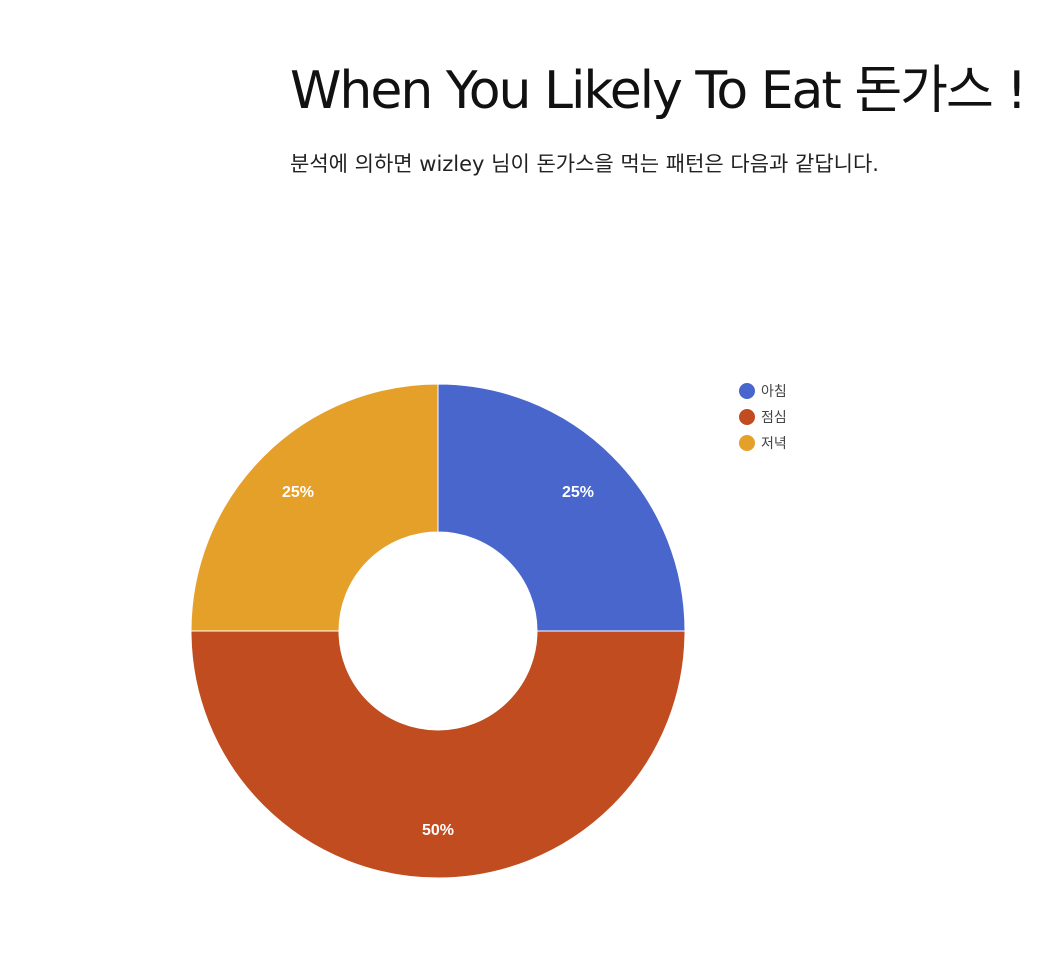 This screenshot has width=1059, height=965. Describe the element at coordinates (438, 830) in the screenshot. I see `data-label-2: 50%` at that location.